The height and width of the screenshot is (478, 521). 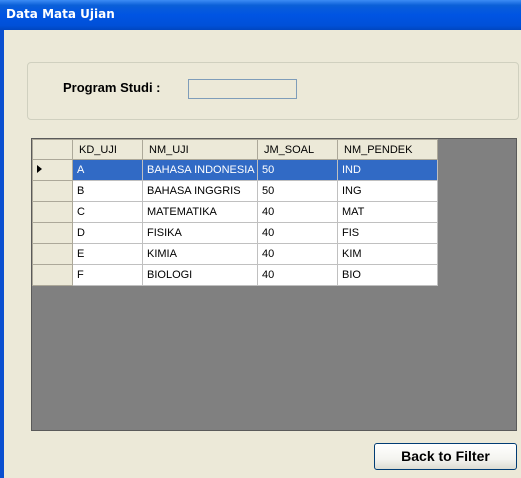 I want to click on program-studi-input, so click(x=242, y=89).